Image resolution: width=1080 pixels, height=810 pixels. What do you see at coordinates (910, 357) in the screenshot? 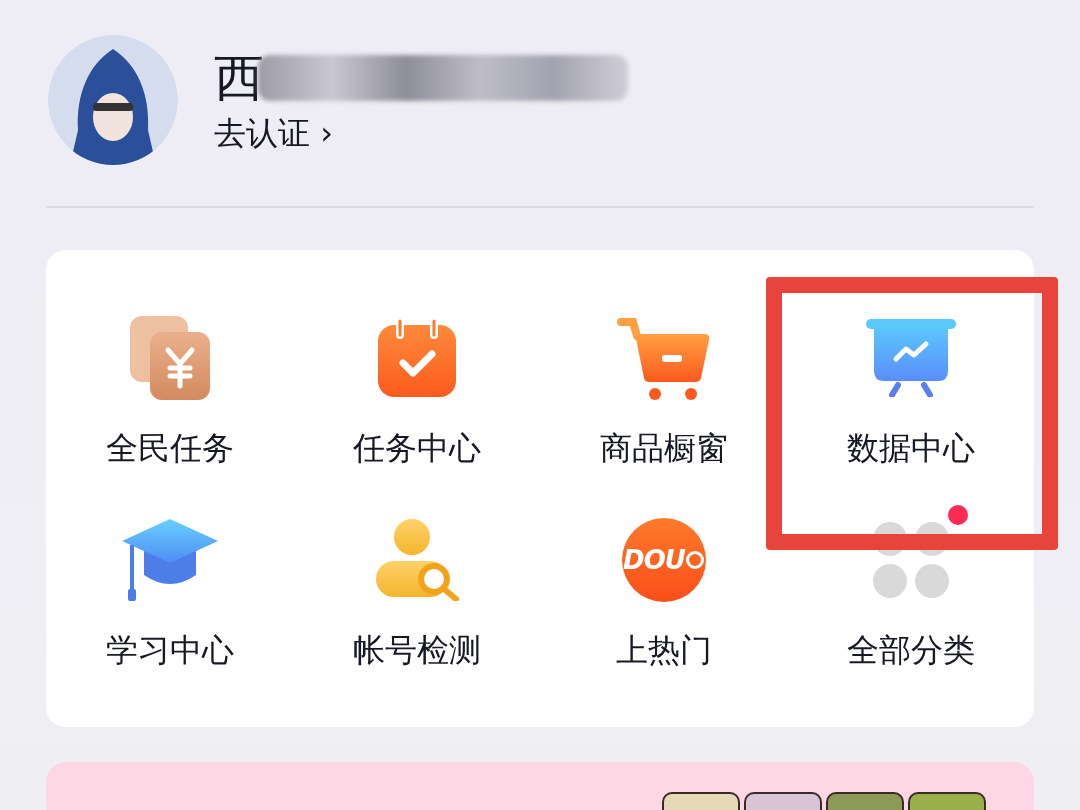
I see `presentation-chart-icon` at bounding box center [910, 357].